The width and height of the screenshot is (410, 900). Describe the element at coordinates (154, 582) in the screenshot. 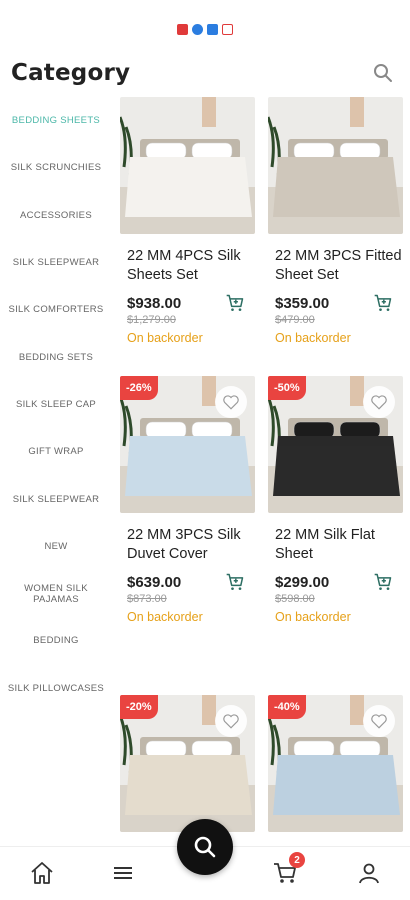

I see `product-price: $639.00` at that location.